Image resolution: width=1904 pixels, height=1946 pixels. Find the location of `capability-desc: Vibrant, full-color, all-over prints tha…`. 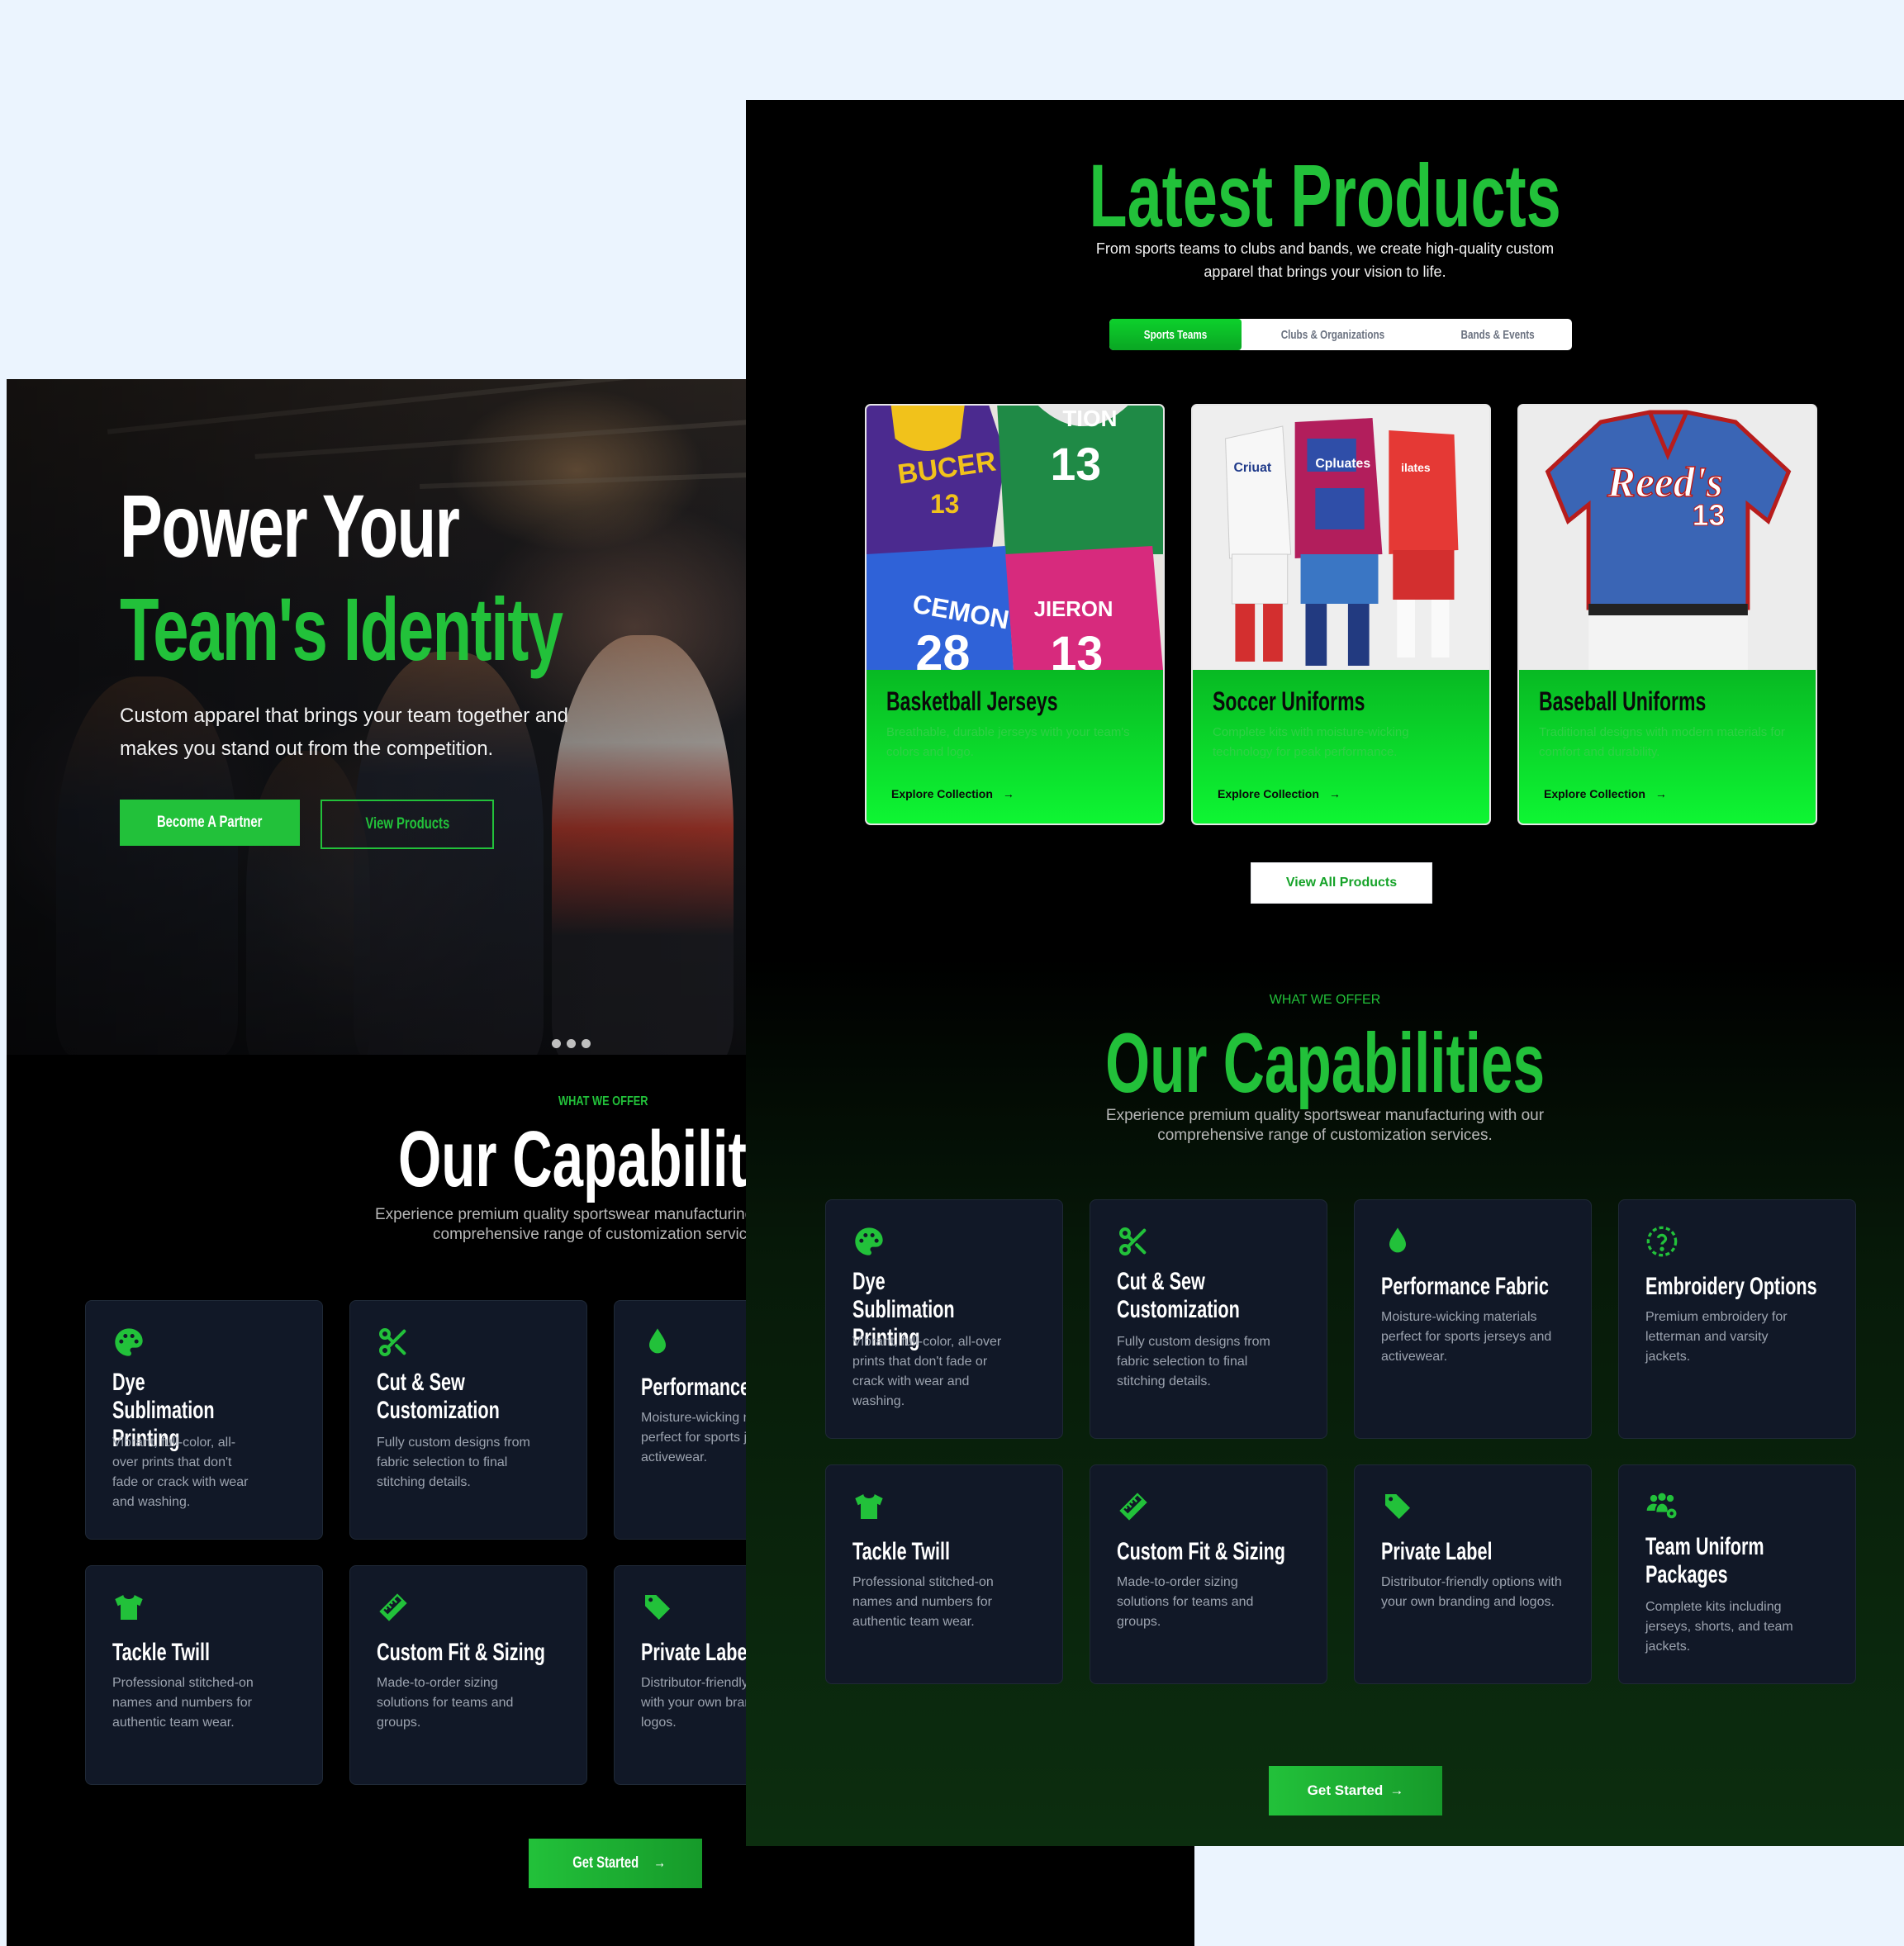

capability-desc: Vibrant, full-color, all-over prints tha… is located at coordinates (927, 1371).